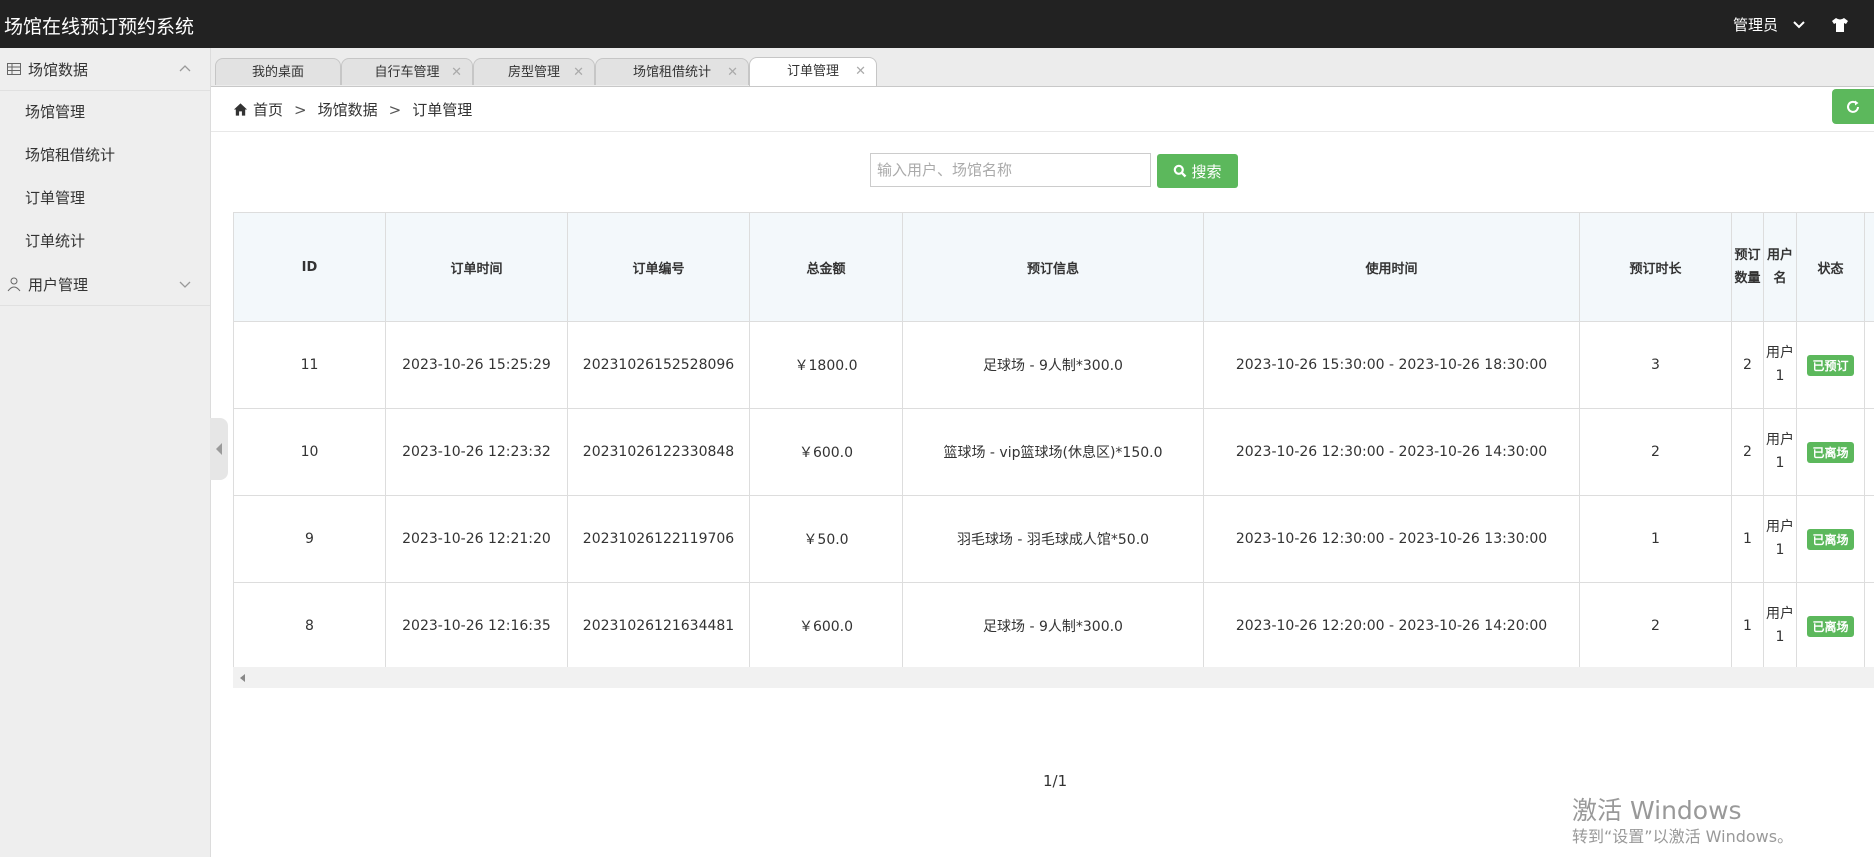  I want to click on cell-total-amount: ￥1800.0, so click(826, 365).